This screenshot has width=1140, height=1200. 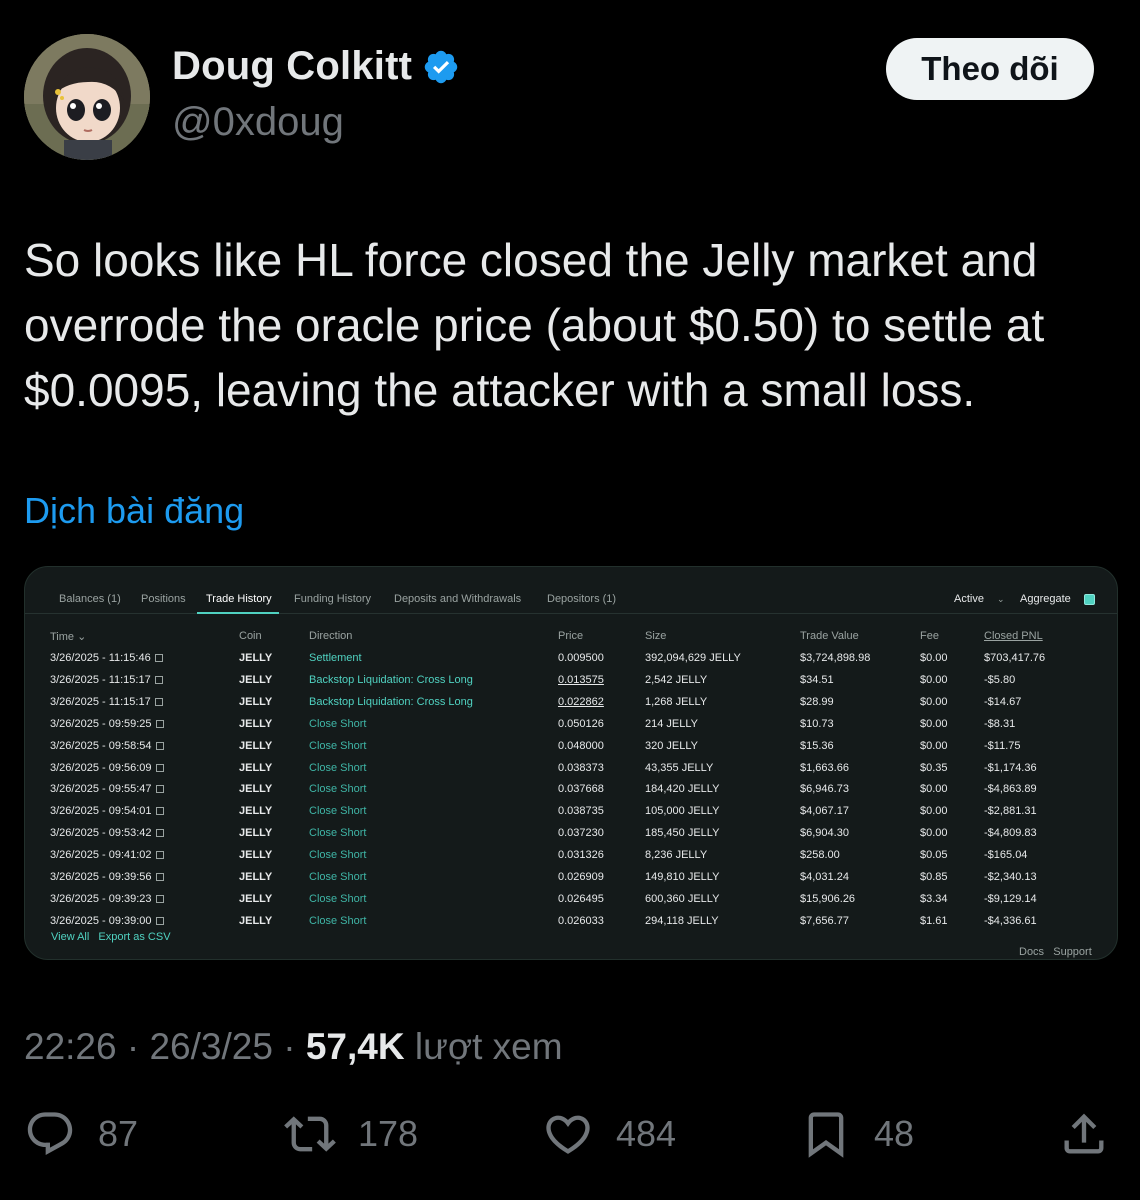 What do you see at coordinates (101, 811) in the screenshot?
I see `cell-time-text: 3/26/2025 - 09:54:01` at bounding box center [101, 811].